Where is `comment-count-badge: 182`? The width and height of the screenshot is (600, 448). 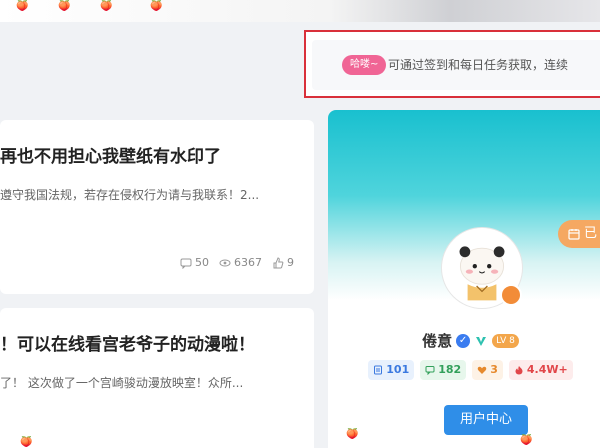 comment-count-badge: 182 is located at coordinates (443, 370).